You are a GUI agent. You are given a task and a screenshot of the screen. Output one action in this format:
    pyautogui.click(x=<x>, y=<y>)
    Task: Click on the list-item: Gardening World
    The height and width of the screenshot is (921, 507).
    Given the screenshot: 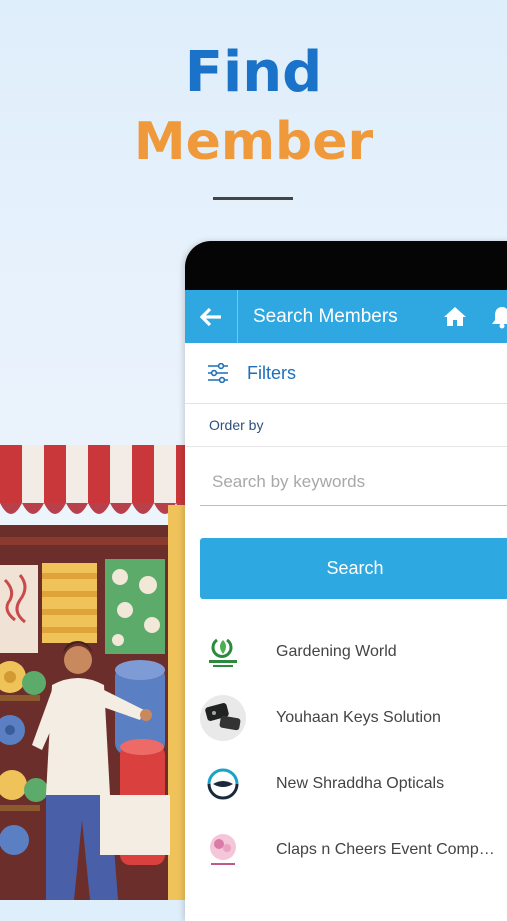 What is the action you would take?
    pyautogui.click(x=346, y=652)
    